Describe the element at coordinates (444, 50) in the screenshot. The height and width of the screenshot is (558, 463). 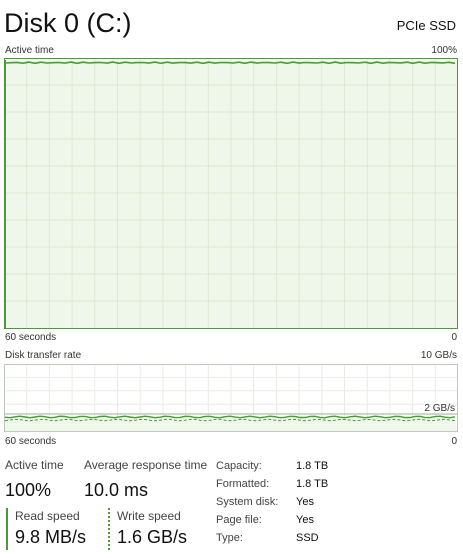
I see `active-time-graph-max: 100%` at that location.